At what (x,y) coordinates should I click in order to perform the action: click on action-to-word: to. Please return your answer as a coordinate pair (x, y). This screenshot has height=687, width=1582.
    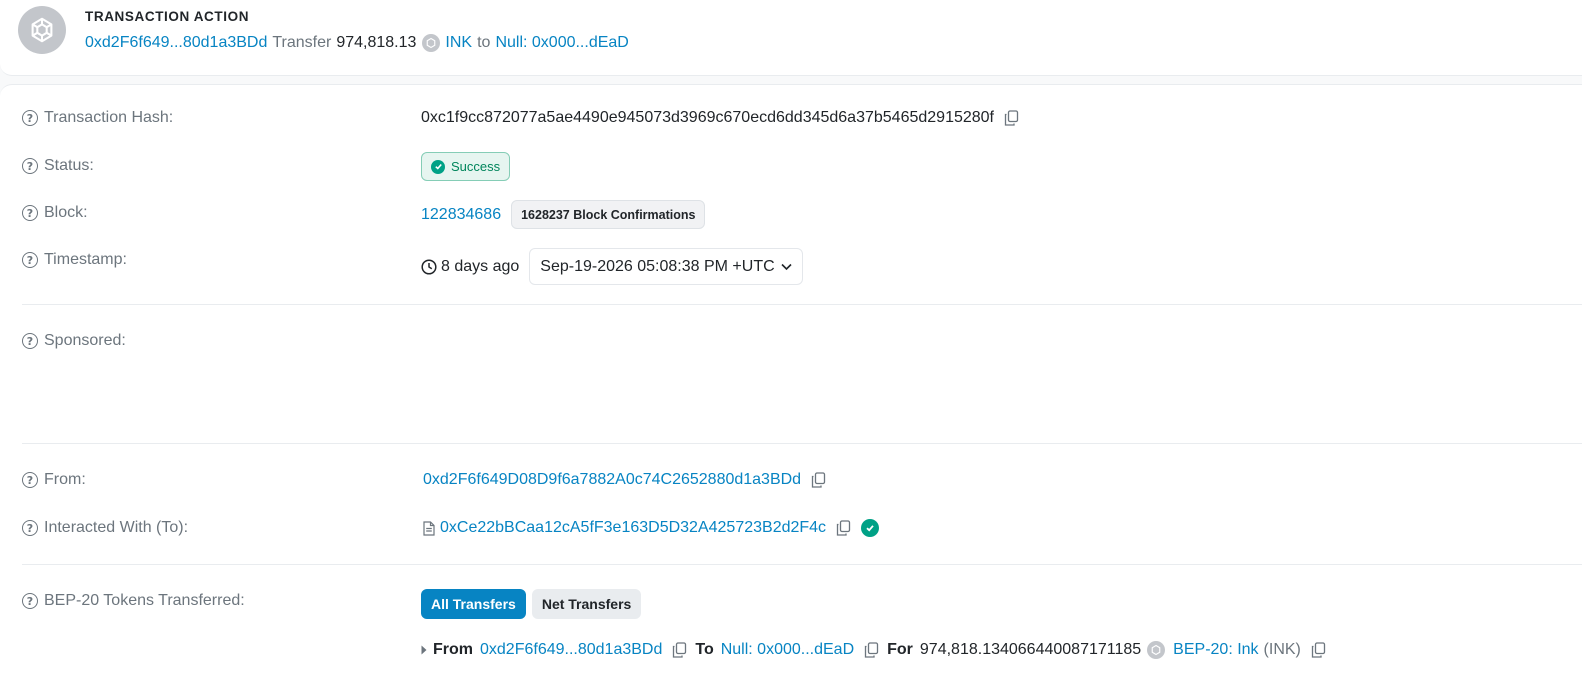
    Looking at the image, I should click on (484, 42).